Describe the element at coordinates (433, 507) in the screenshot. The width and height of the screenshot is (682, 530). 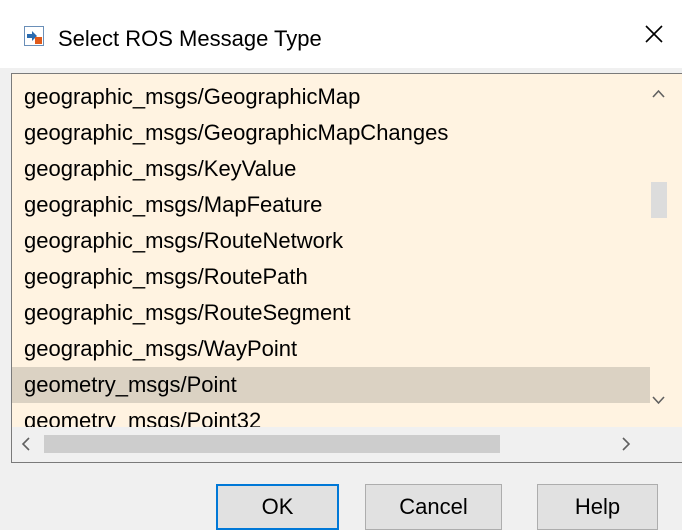
I see `cancel-button: Cancel` at that location.